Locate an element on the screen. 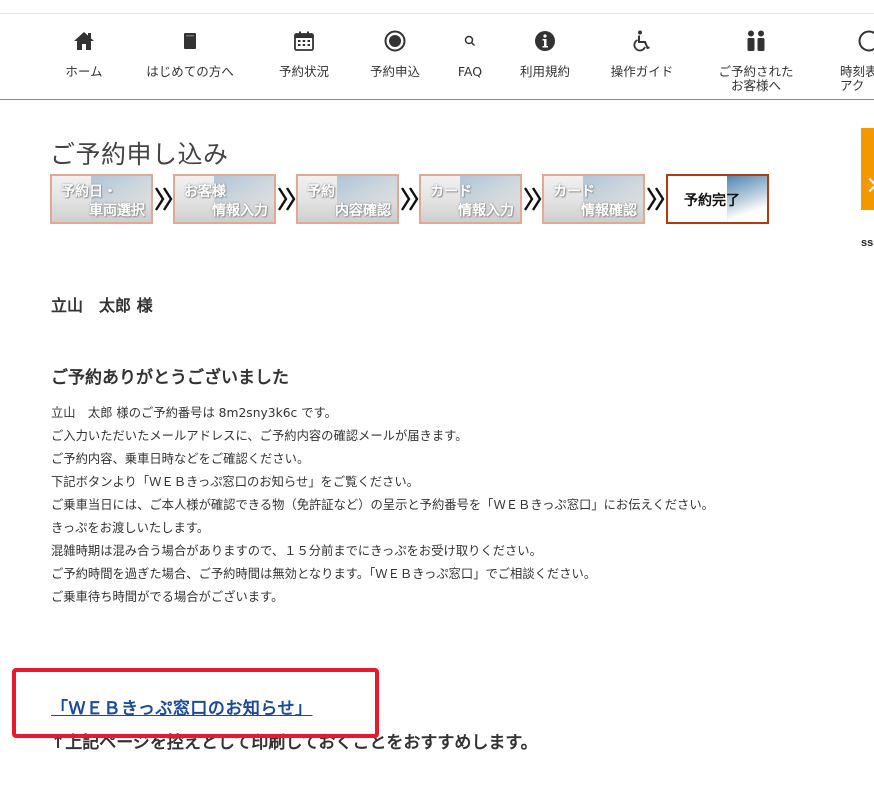 This screenshot has height=785, width=874. step-date-vehicle: 予約日・ 車両選択 is located at coordinates (101, 199).